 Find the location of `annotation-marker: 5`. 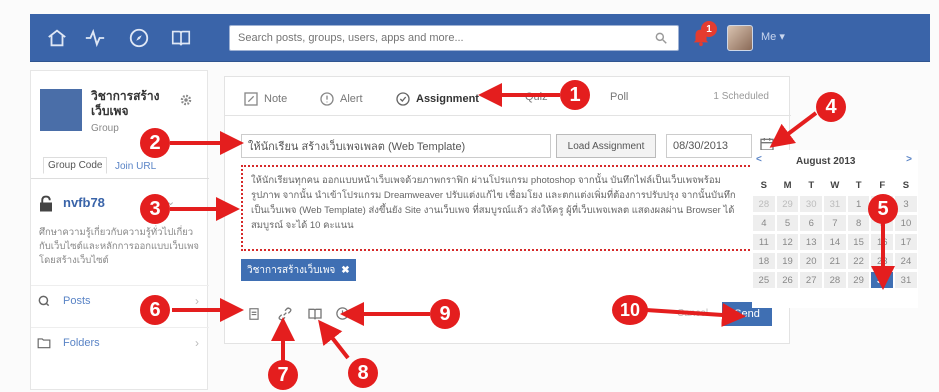

annotation-marker: 5 is located at coordinates (883, 209).